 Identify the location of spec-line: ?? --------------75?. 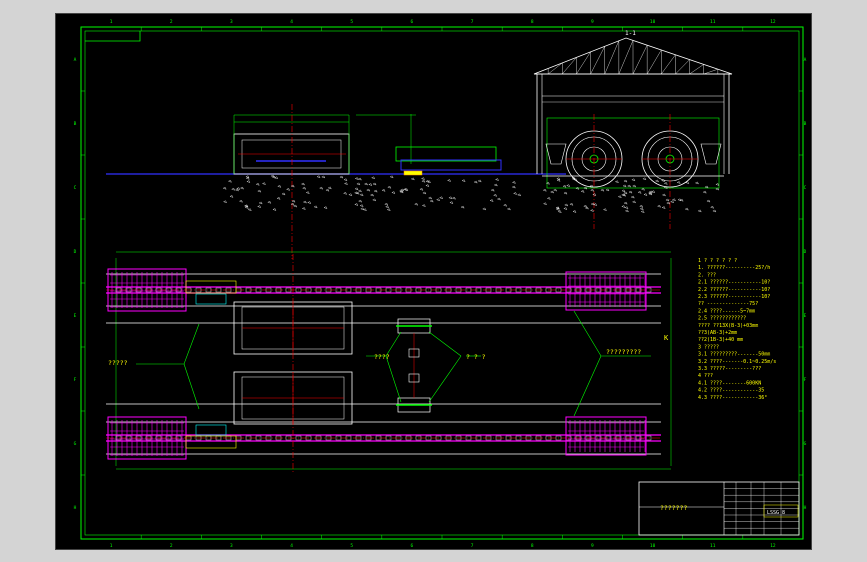
(728, 304).